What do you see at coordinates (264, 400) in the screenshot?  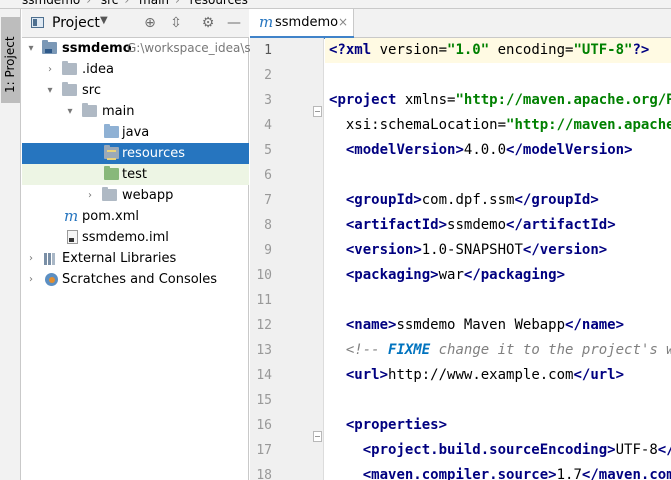 I see `line-number: 15` at bounding box center [264, 400].